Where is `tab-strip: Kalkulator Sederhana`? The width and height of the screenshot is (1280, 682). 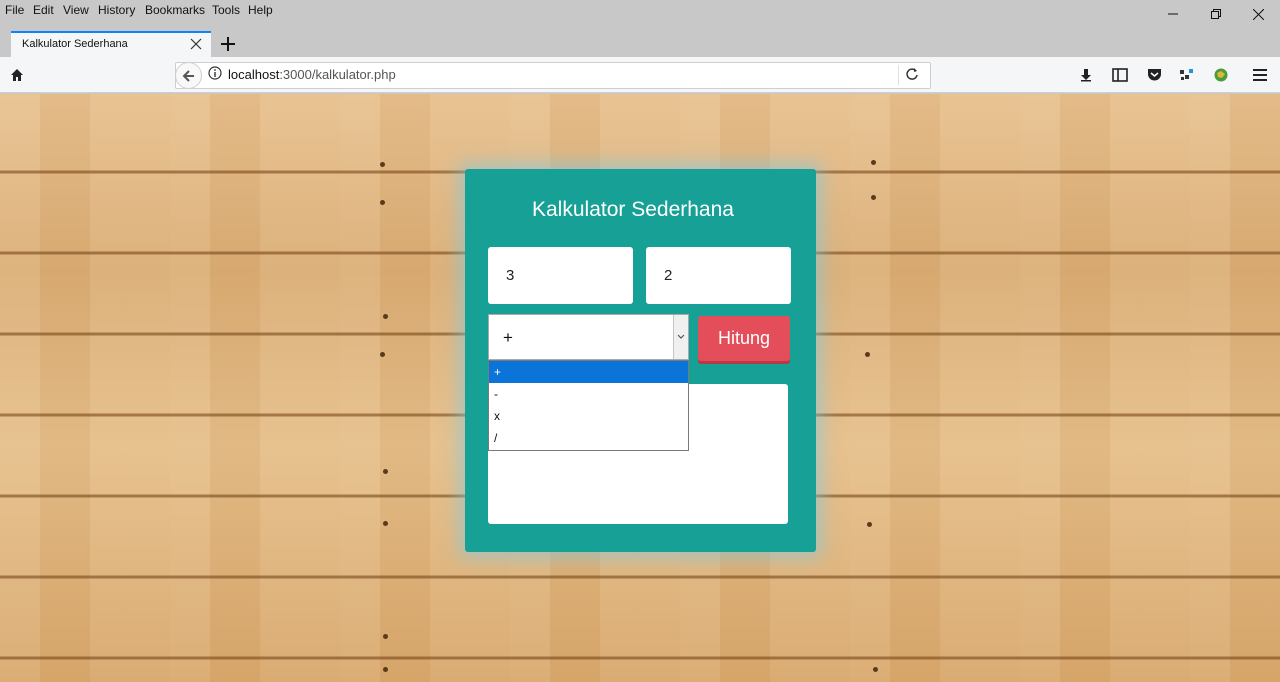 tab-strip: Kalkulator Sederhana is located at coordinates (640, 39).